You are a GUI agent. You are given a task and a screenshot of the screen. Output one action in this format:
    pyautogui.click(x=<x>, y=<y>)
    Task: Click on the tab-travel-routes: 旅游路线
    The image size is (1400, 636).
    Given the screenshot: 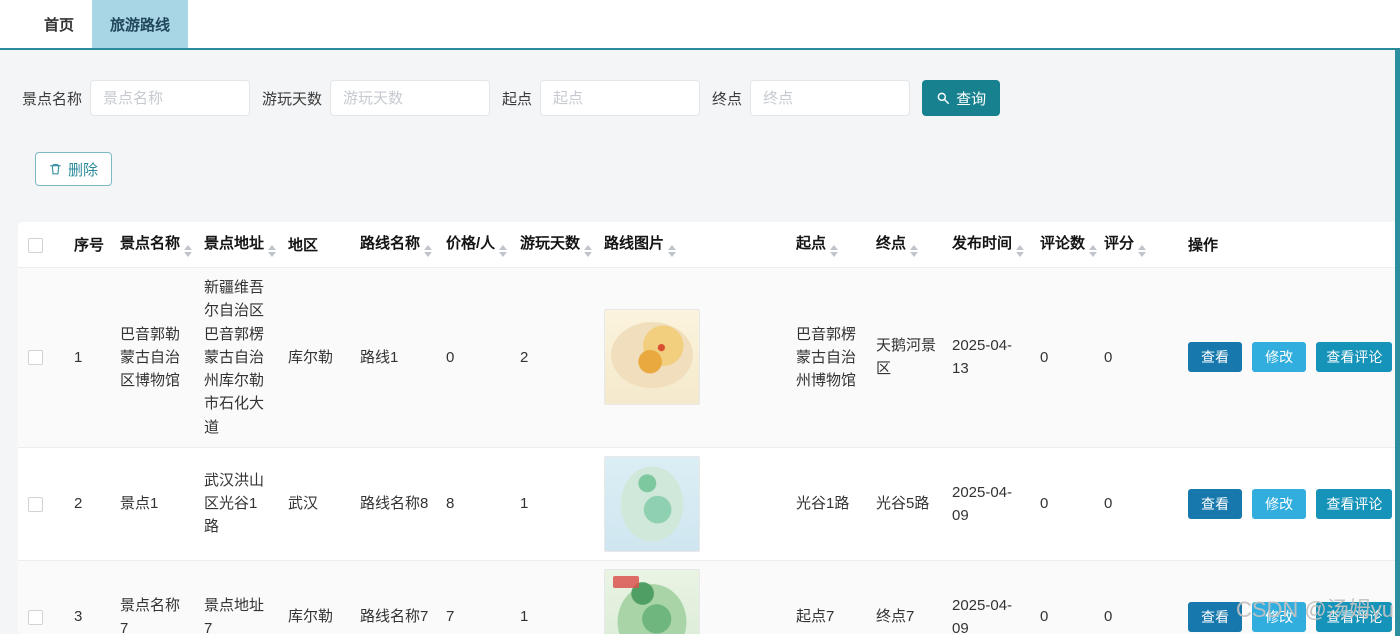 What is the action you would take?
    pyautogui.click(x=140, y=24)
    